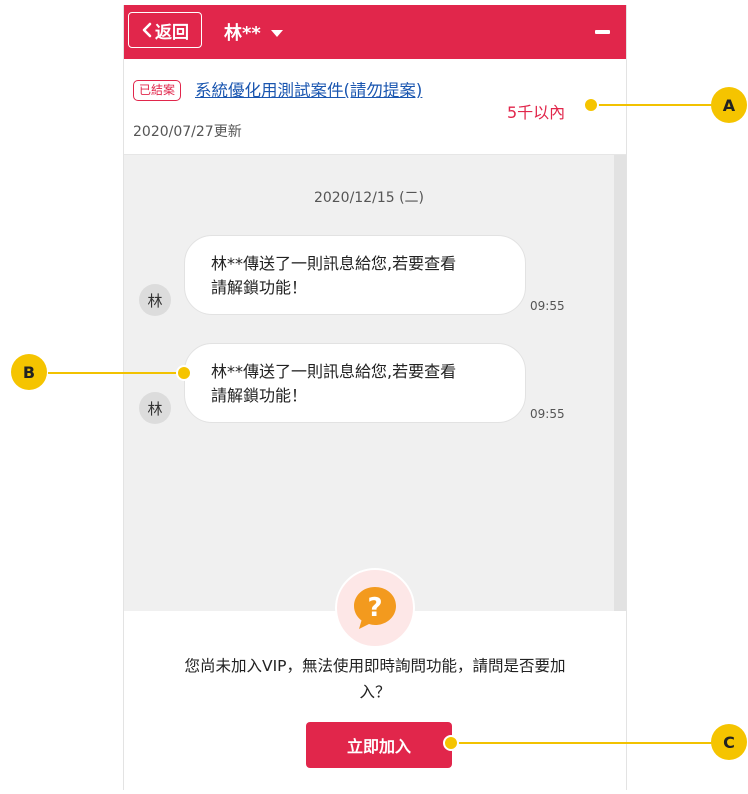  I want to click on minimize-icon, so click(602, 32).